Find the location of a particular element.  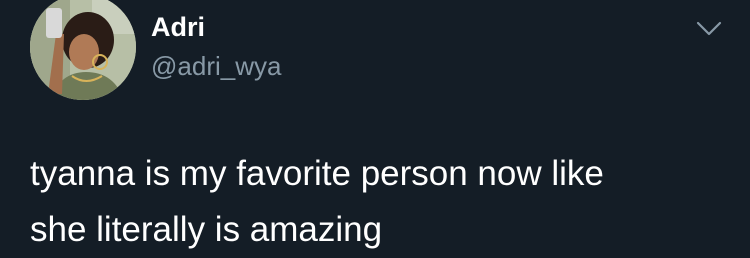

chevron-down-icon is located at coordinates (709, 29).